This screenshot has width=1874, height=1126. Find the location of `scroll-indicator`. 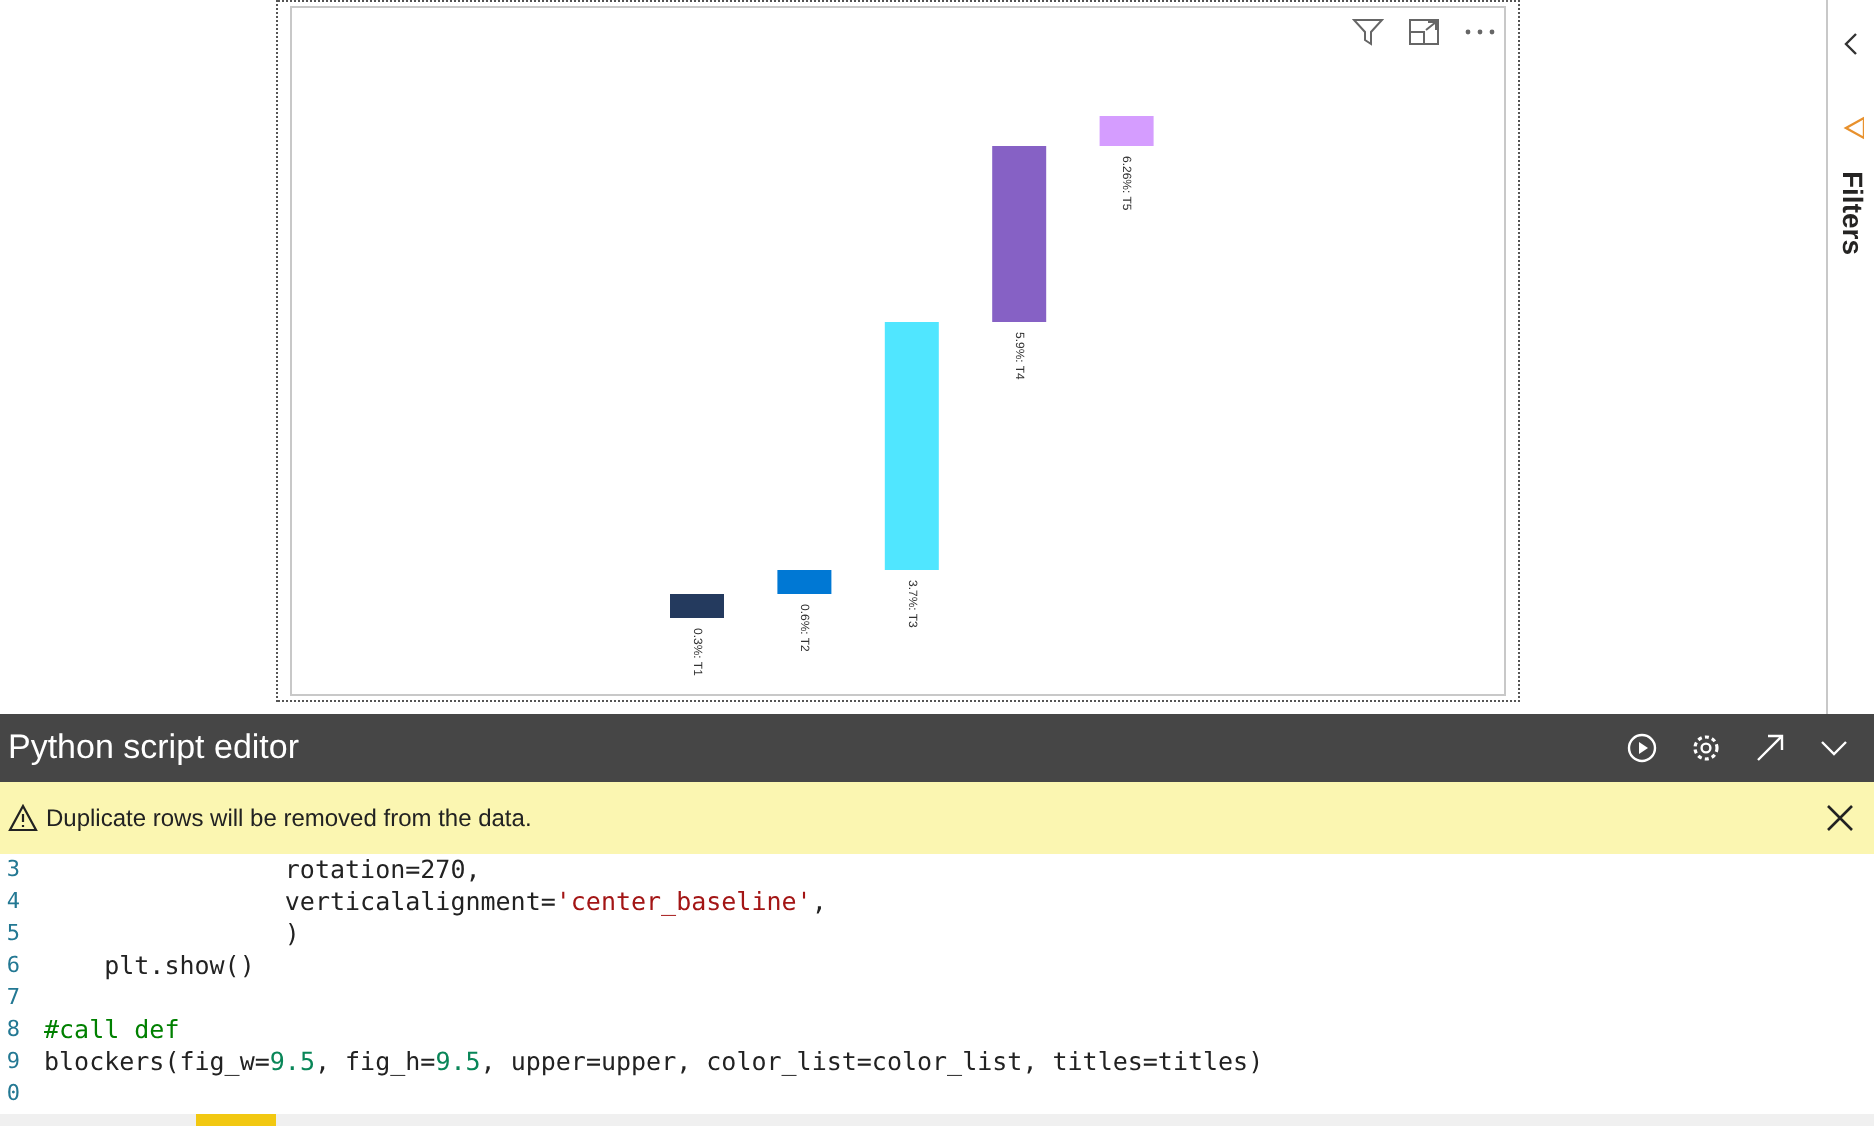

scroll-indicator is located at coordinates (236, 1120).